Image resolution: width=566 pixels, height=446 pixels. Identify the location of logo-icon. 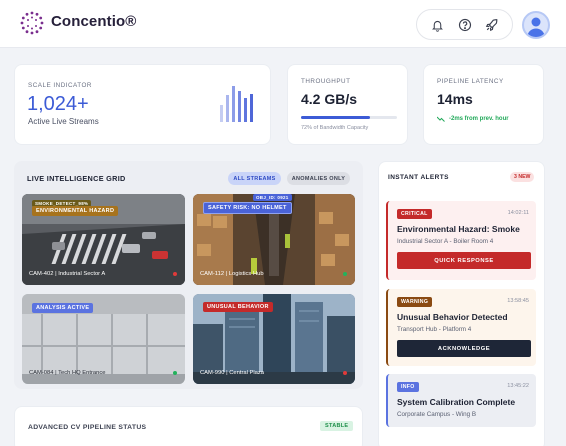
(32, 23).